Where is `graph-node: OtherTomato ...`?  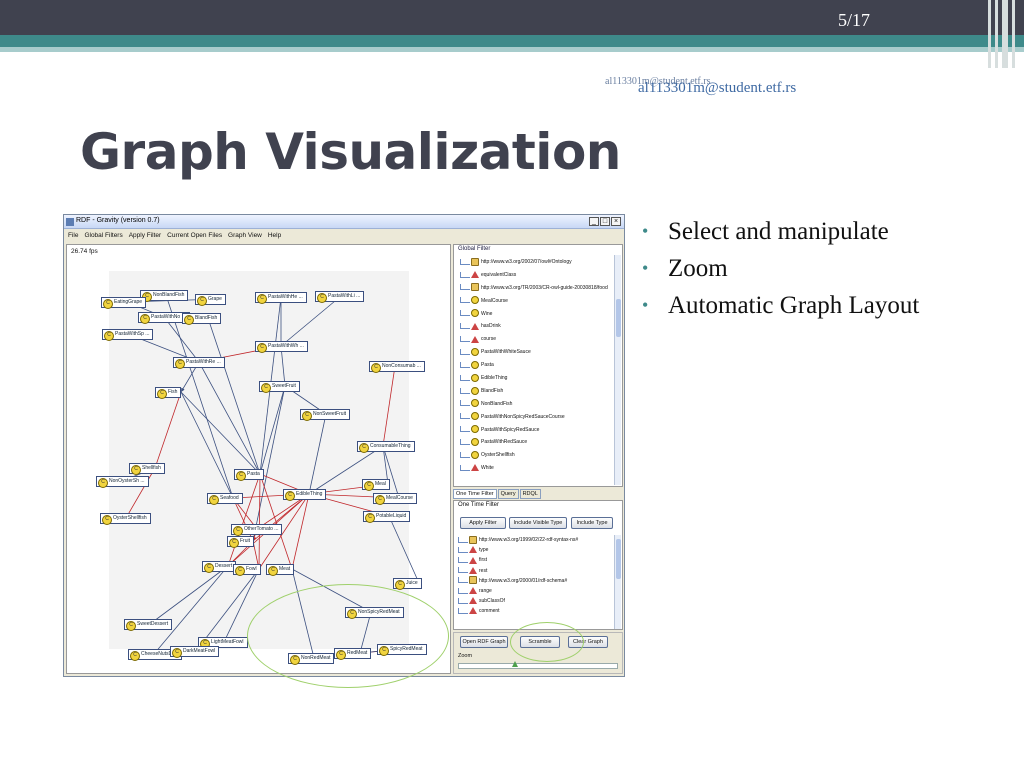
graph-node: OtherTomato ... is located at coordinates (257, 530).